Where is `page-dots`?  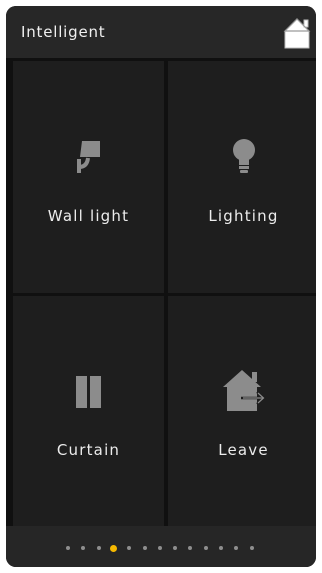 page-dots is located at coordinates (166, 549).